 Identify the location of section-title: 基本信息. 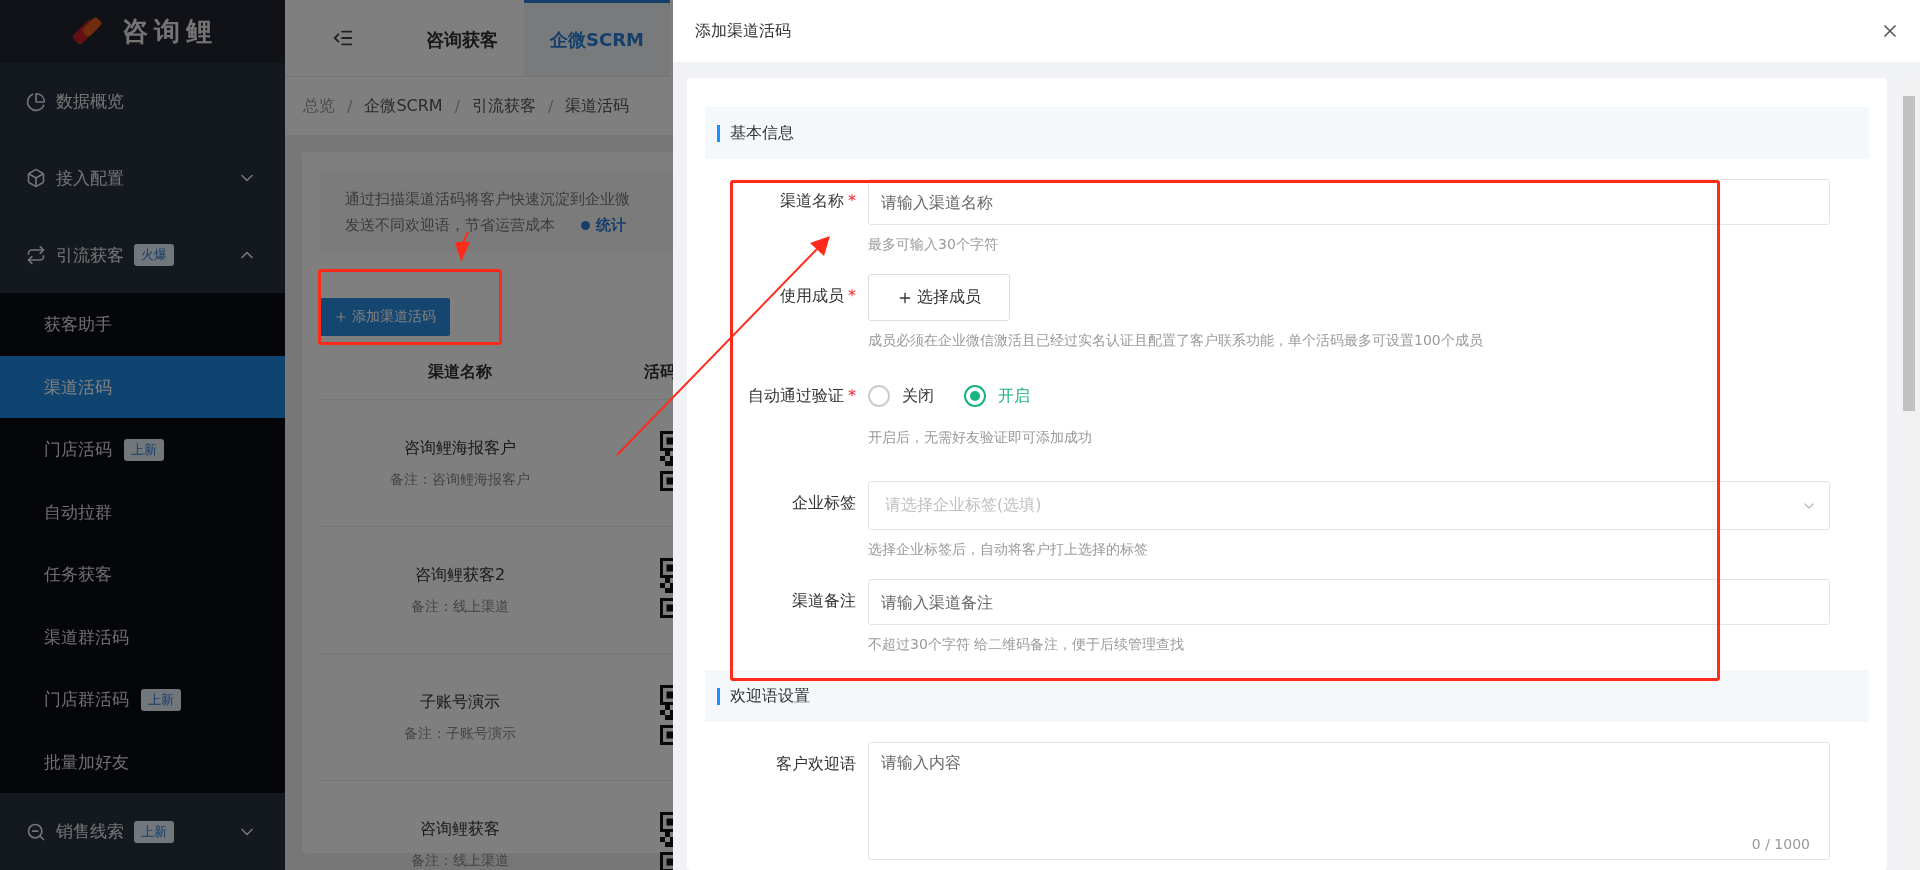
(762, 133).